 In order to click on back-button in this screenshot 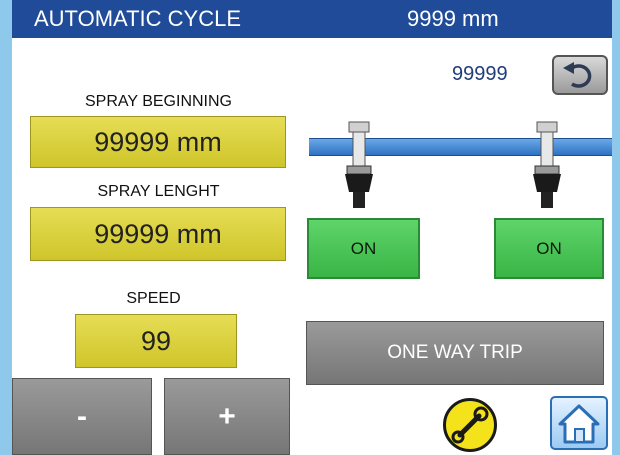, I will do `click(580, 75)`.